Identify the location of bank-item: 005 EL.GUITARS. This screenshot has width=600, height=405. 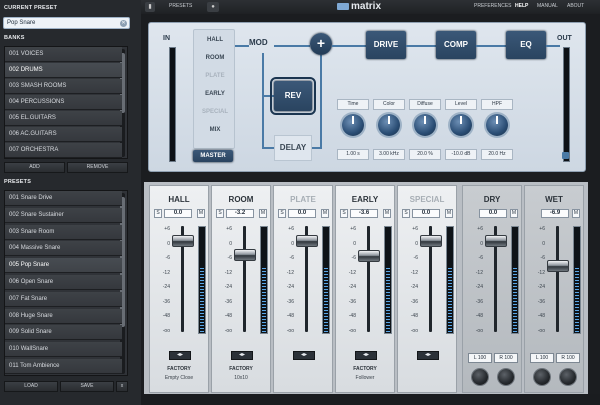
(63, 118).